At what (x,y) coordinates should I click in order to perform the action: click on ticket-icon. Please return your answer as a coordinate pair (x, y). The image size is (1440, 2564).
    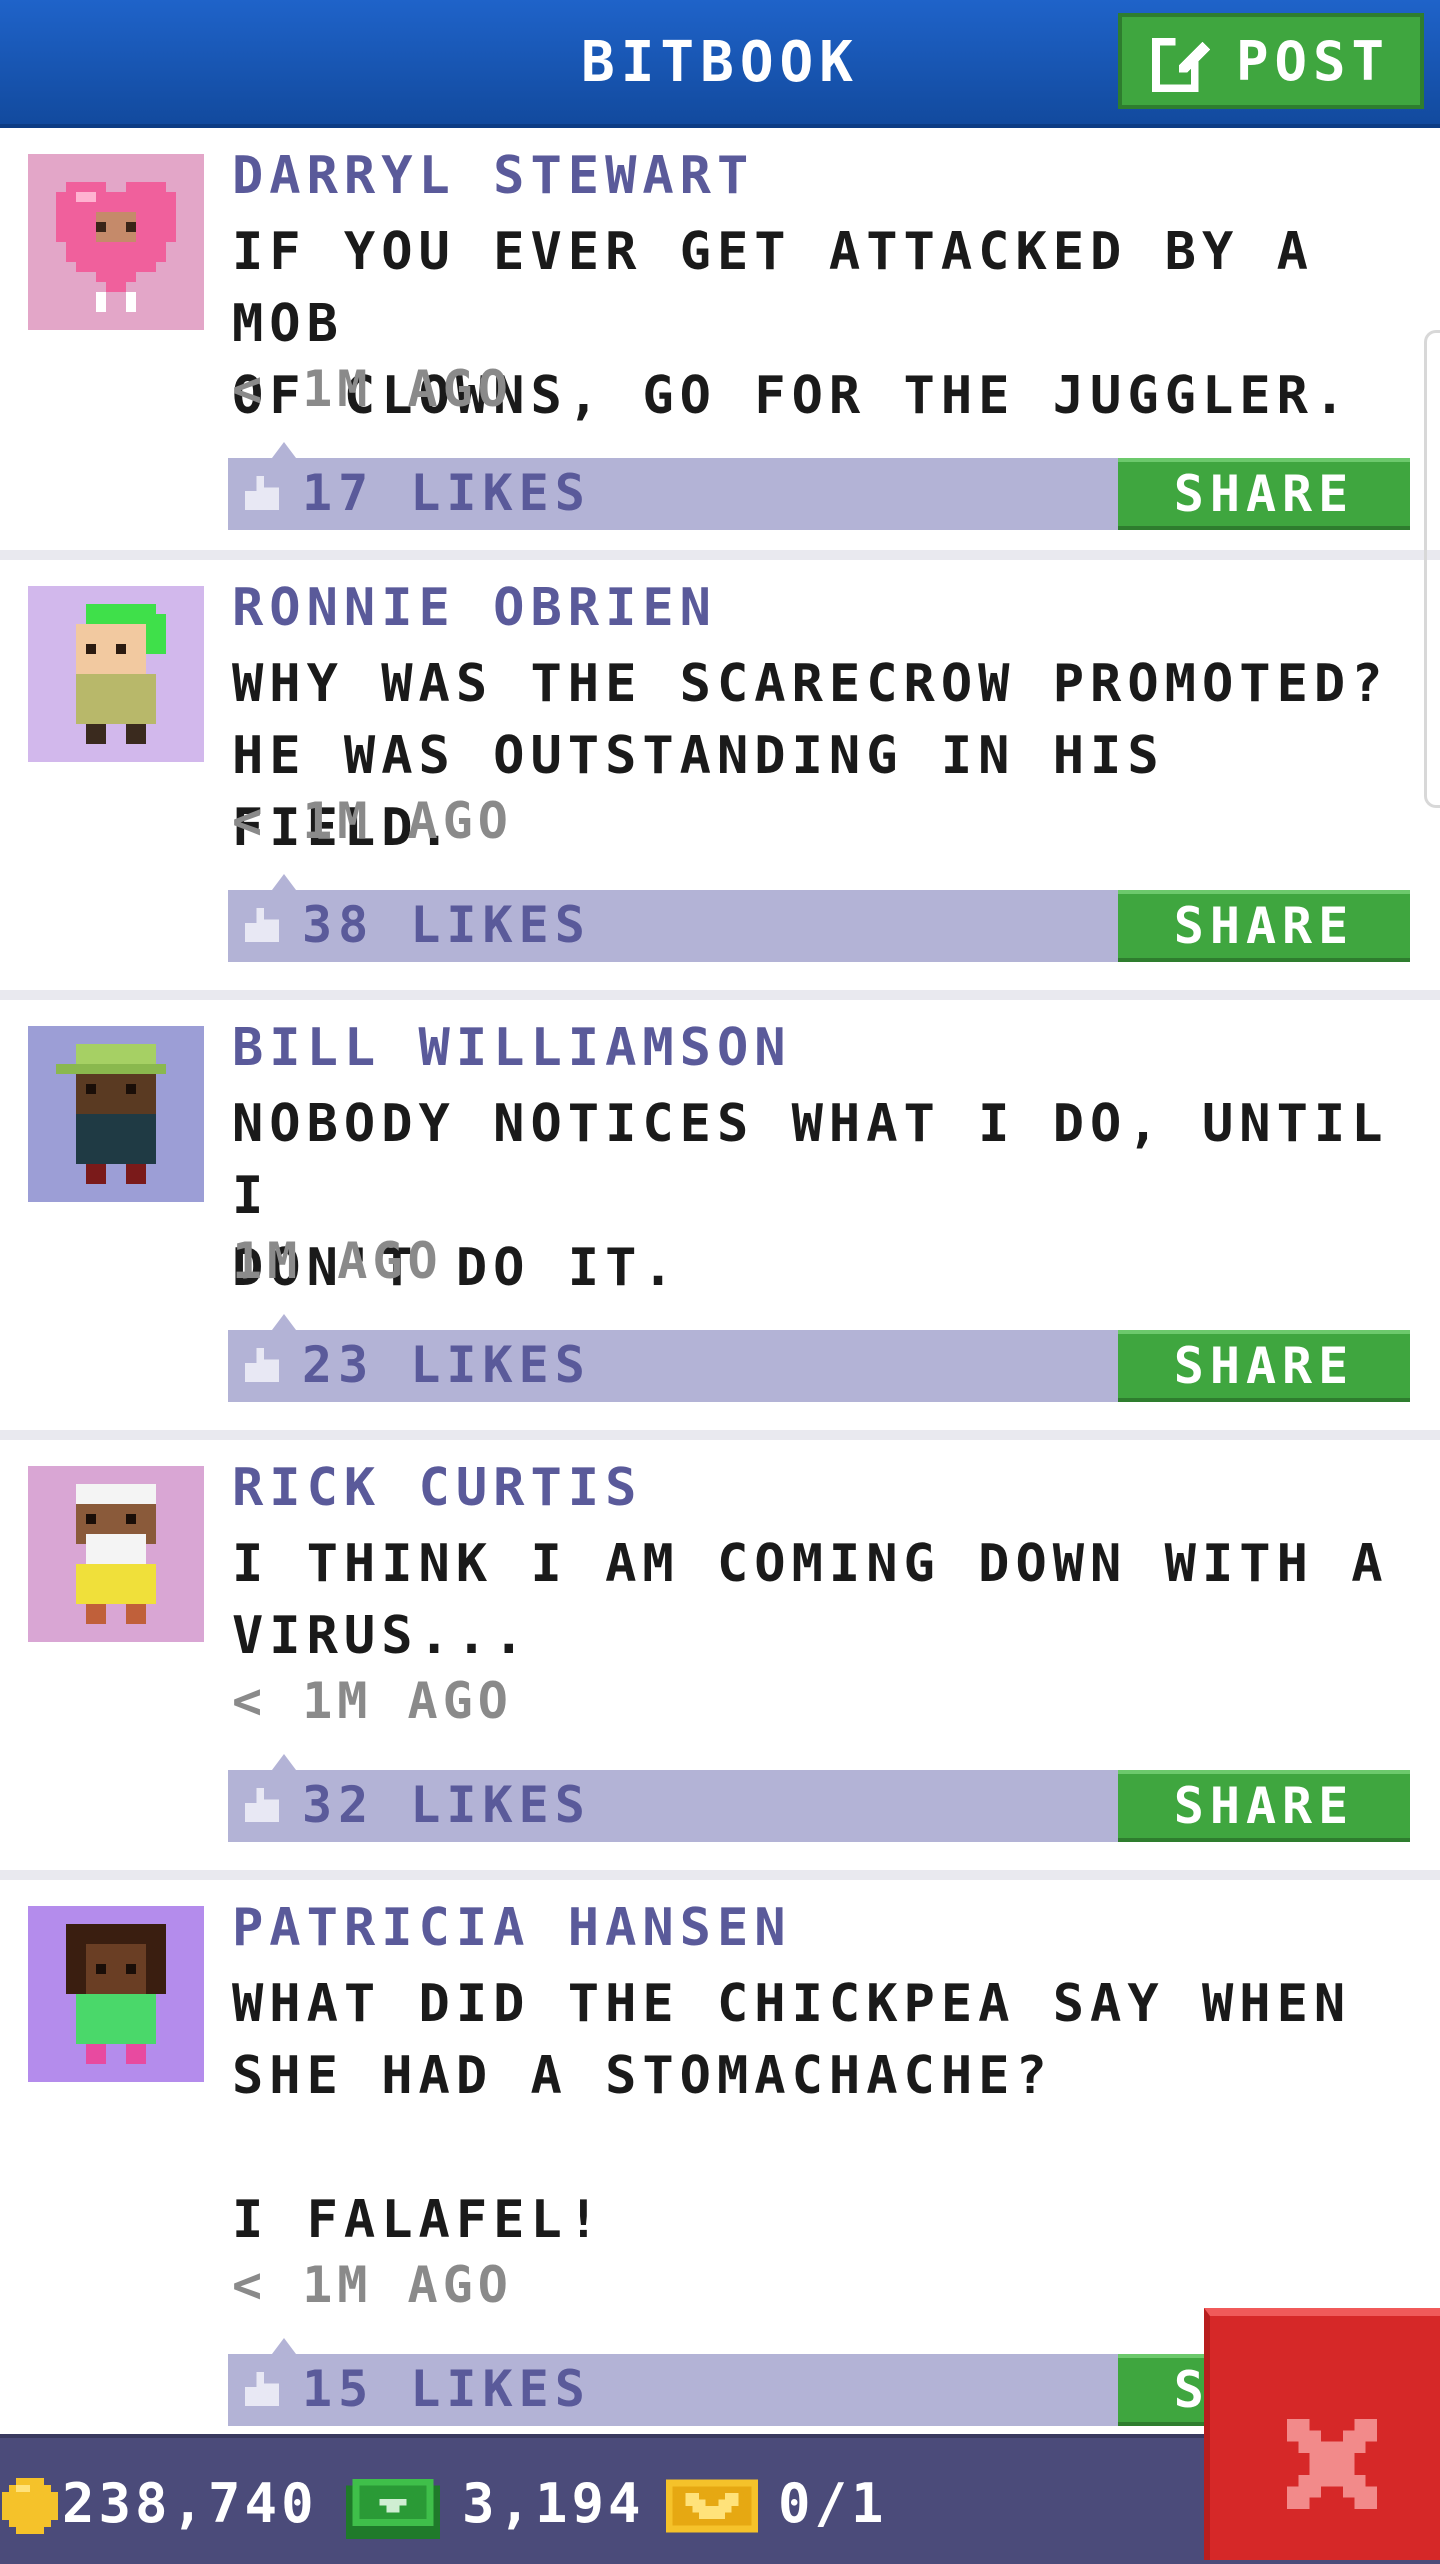
    Looking at the image, I should click on (712, 2506).